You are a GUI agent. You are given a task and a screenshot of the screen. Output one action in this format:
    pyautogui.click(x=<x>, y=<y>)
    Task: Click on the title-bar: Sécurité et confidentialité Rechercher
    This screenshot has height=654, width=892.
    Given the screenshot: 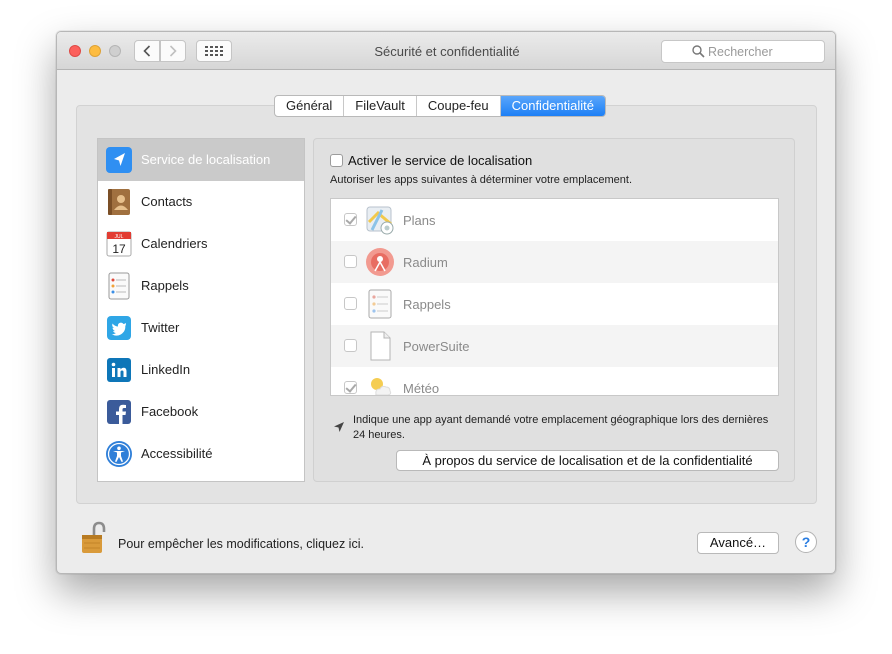 What is the action you would take?
    pyautogui.click(x=446, y=51)
    